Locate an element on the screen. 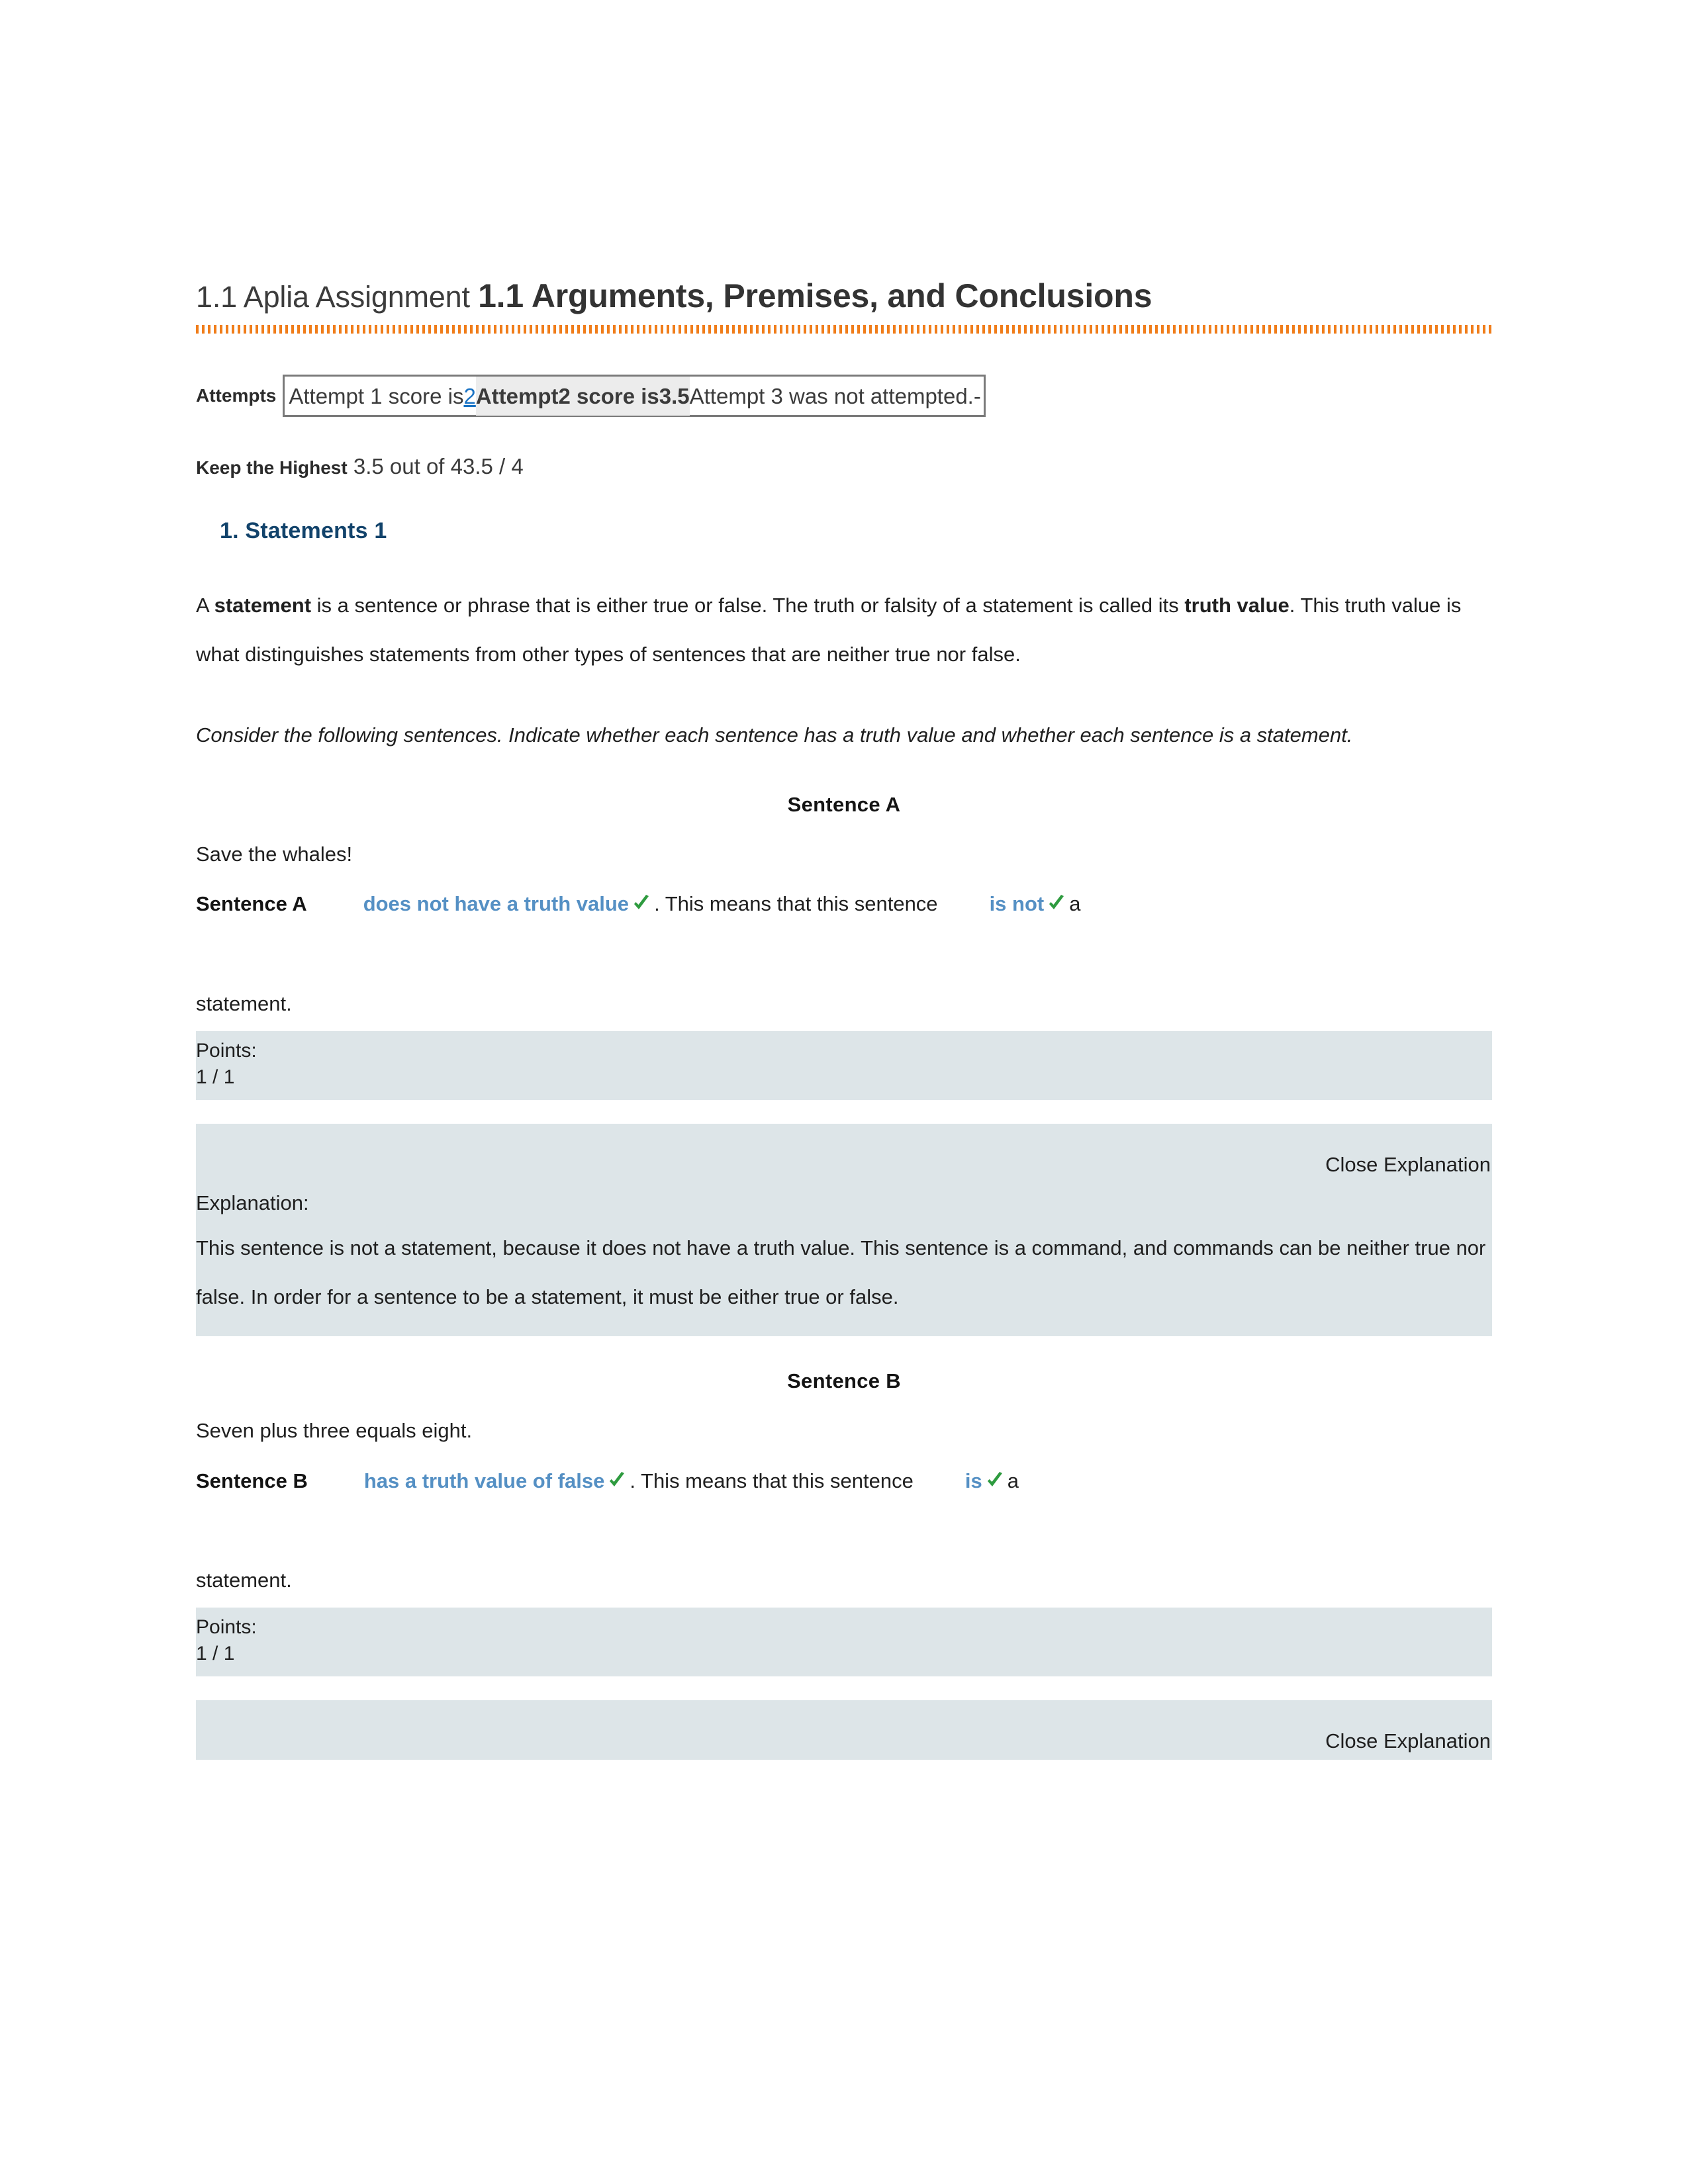 The height and width of the screenshot is (2184, 1688). attempt-1-score-link: 2 is located at coordinates (469, 396).